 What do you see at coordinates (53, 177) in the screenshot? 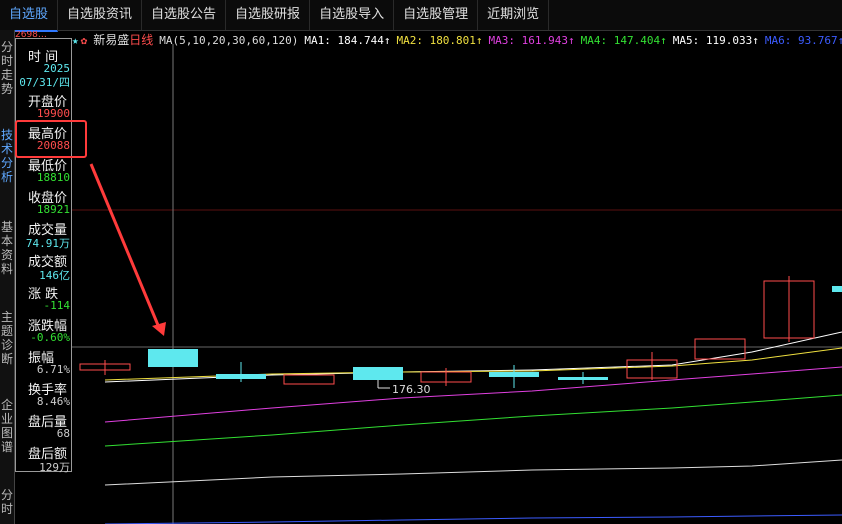
I see `low-value: 18810` at bounding box center [53, 177].